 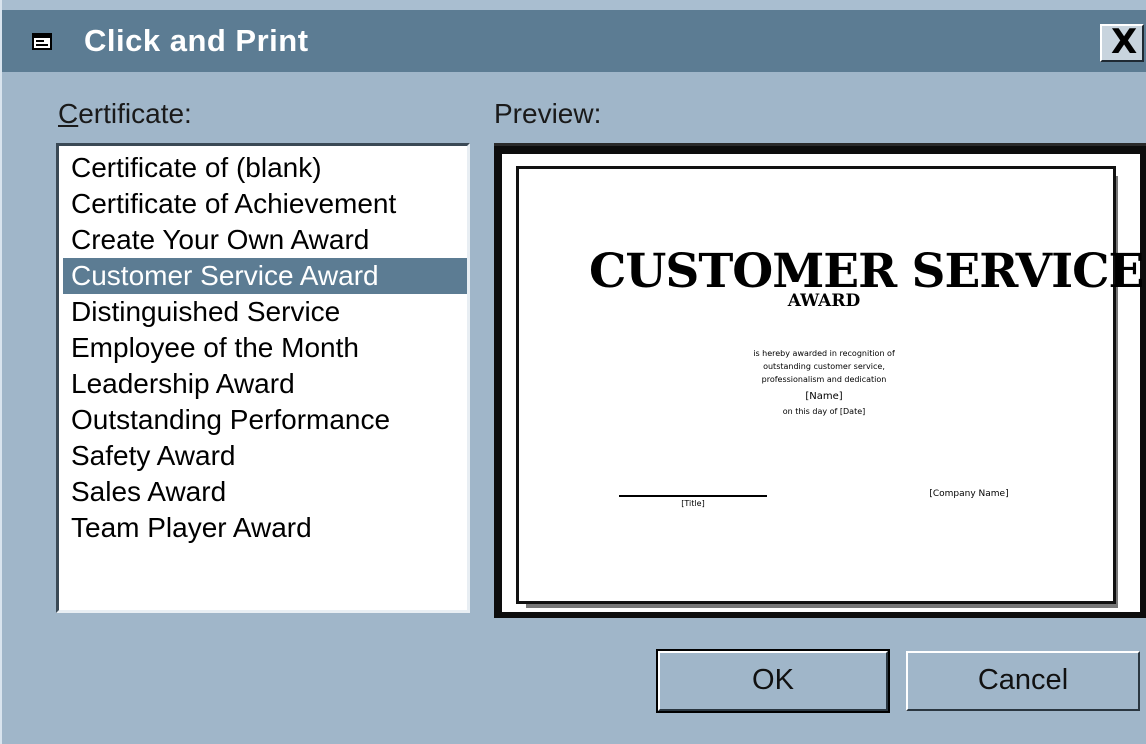 What do you see at coordinates (773, 681) in the screenshot?
I see `ok-button: OK` at bounding box center [773, 681].